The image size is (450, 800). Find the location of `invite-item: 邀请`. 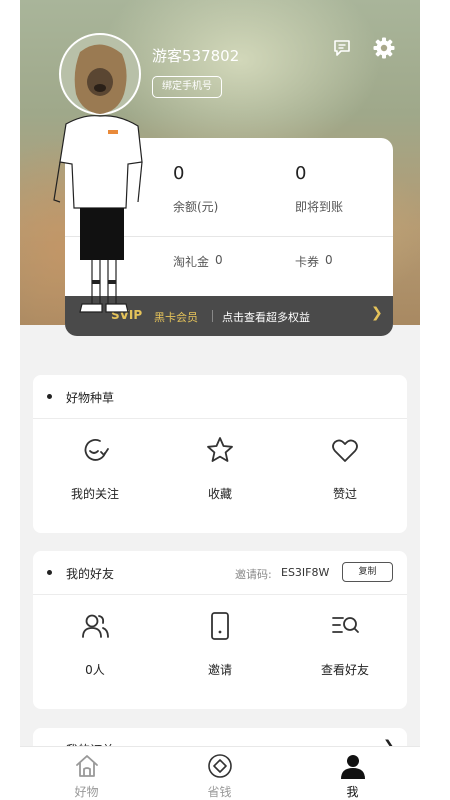

invite-item: 邀请 is located at coordinates (220, 646).